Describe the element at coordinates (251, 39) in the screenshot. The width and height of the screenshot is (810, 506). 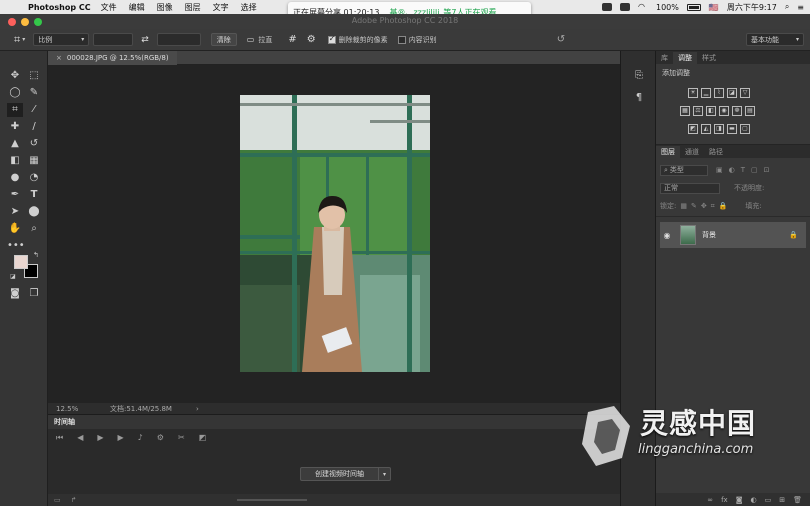
I see `straighten-icon: ▭` at that location.